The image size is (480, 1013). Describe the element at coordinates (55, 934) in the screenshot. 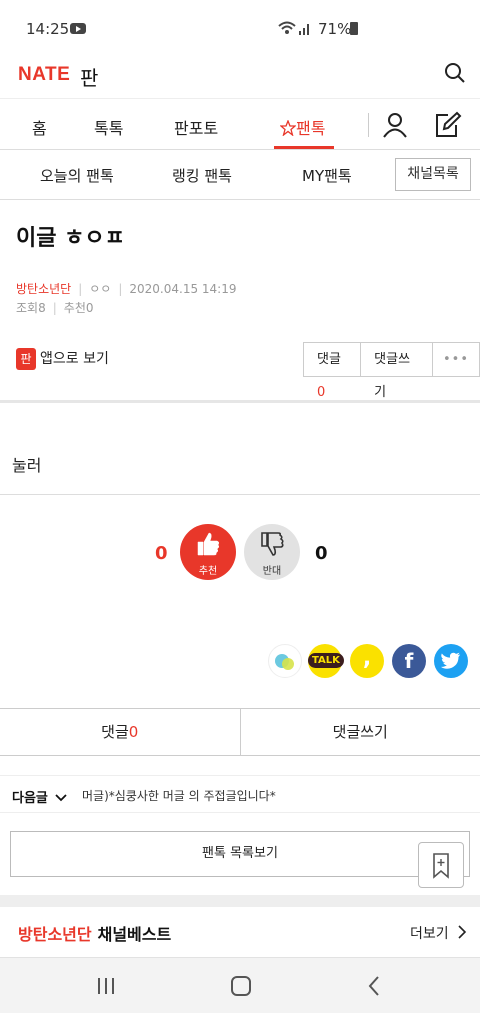

I see `channel-best-channel: 방탄소년단` at that location.